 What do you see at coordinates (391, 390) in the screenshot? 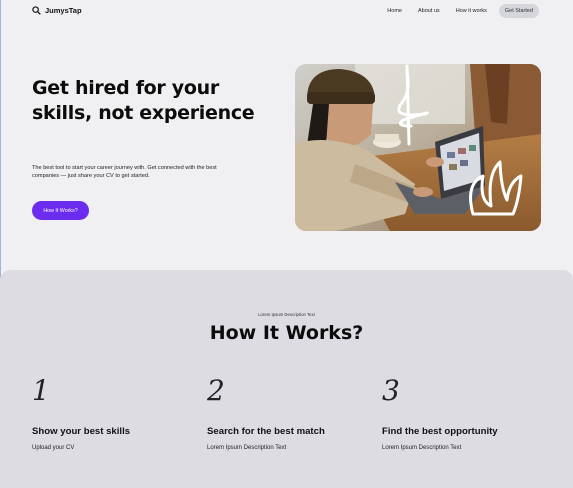
I see `step-number: 3` at bounding box center [391, 390].